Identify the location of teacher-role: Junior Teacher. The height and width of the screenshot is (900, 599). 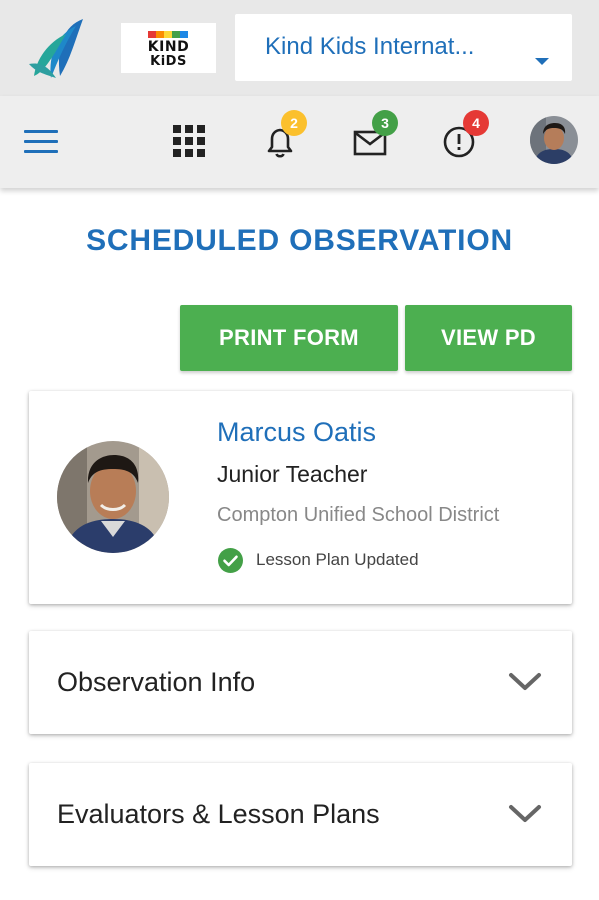
(292, 474).